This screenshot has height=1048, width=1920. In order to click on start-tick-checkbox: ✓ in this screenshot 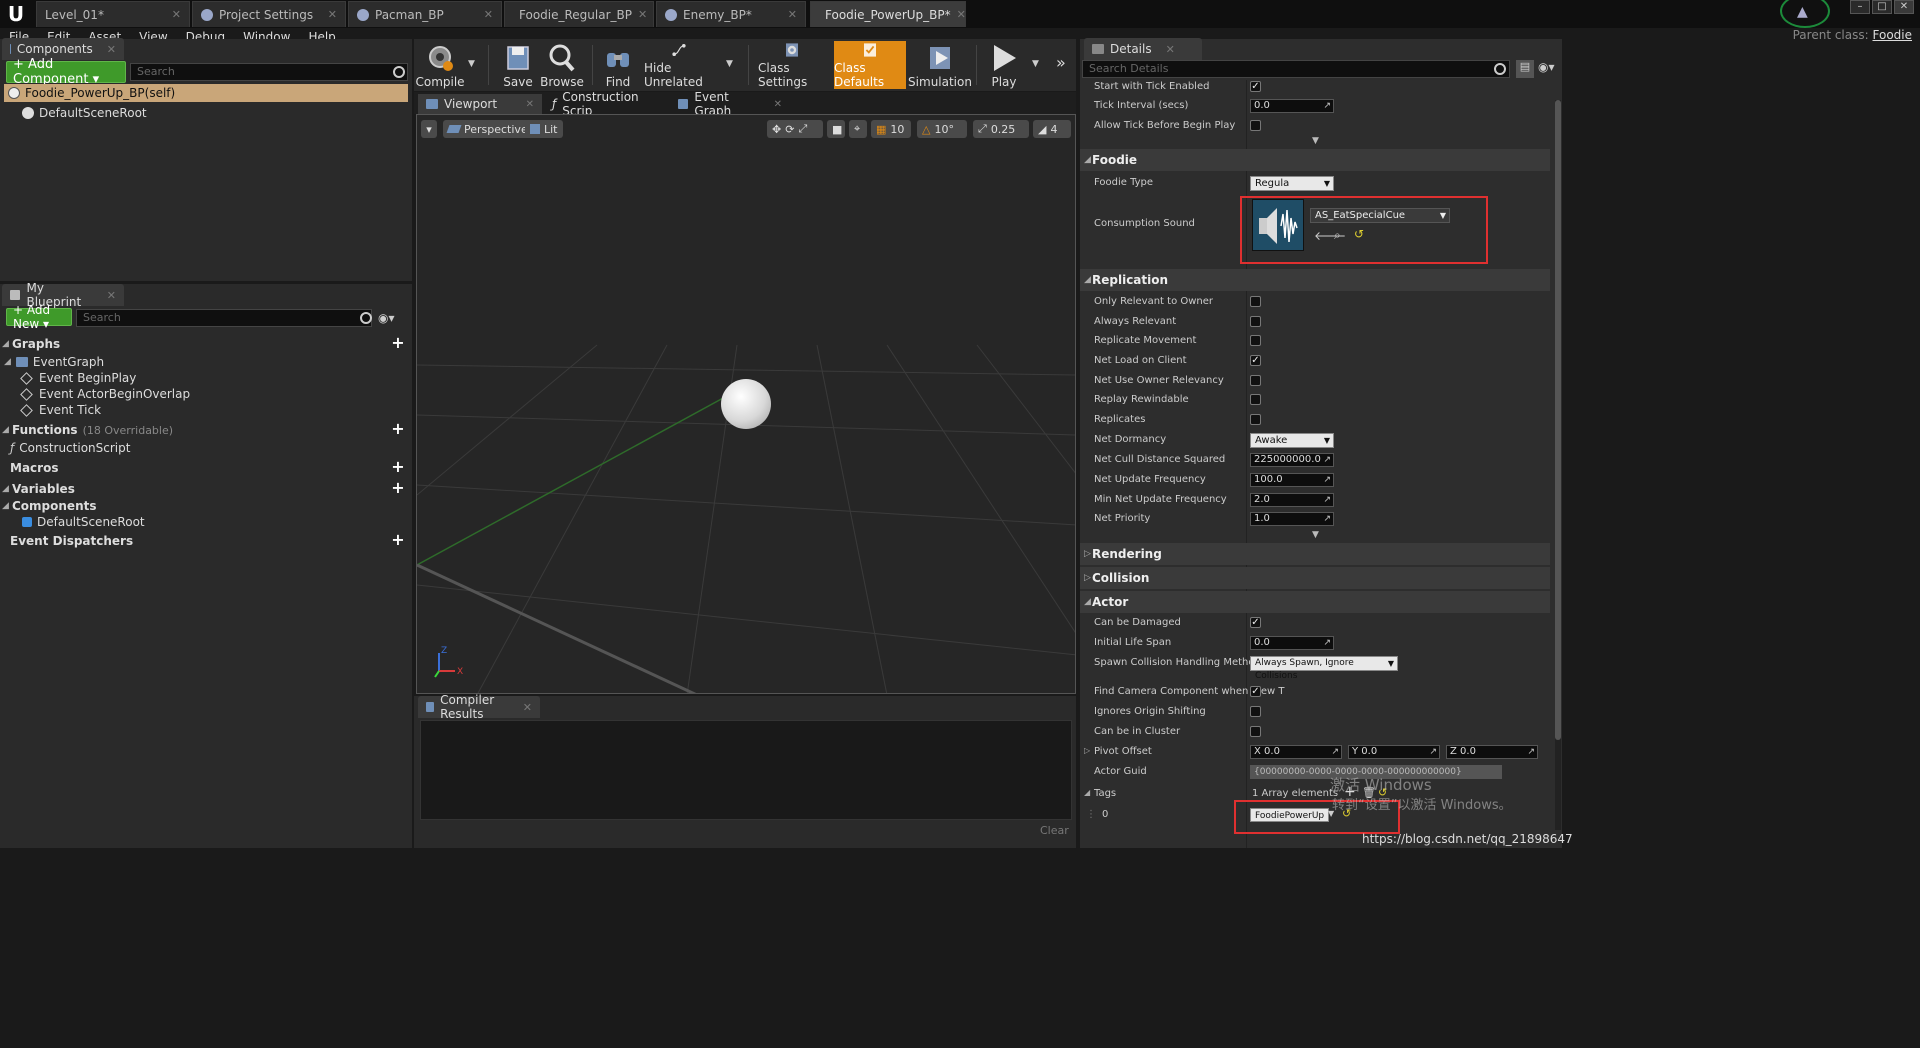, I will do `click(1255, 86)`.